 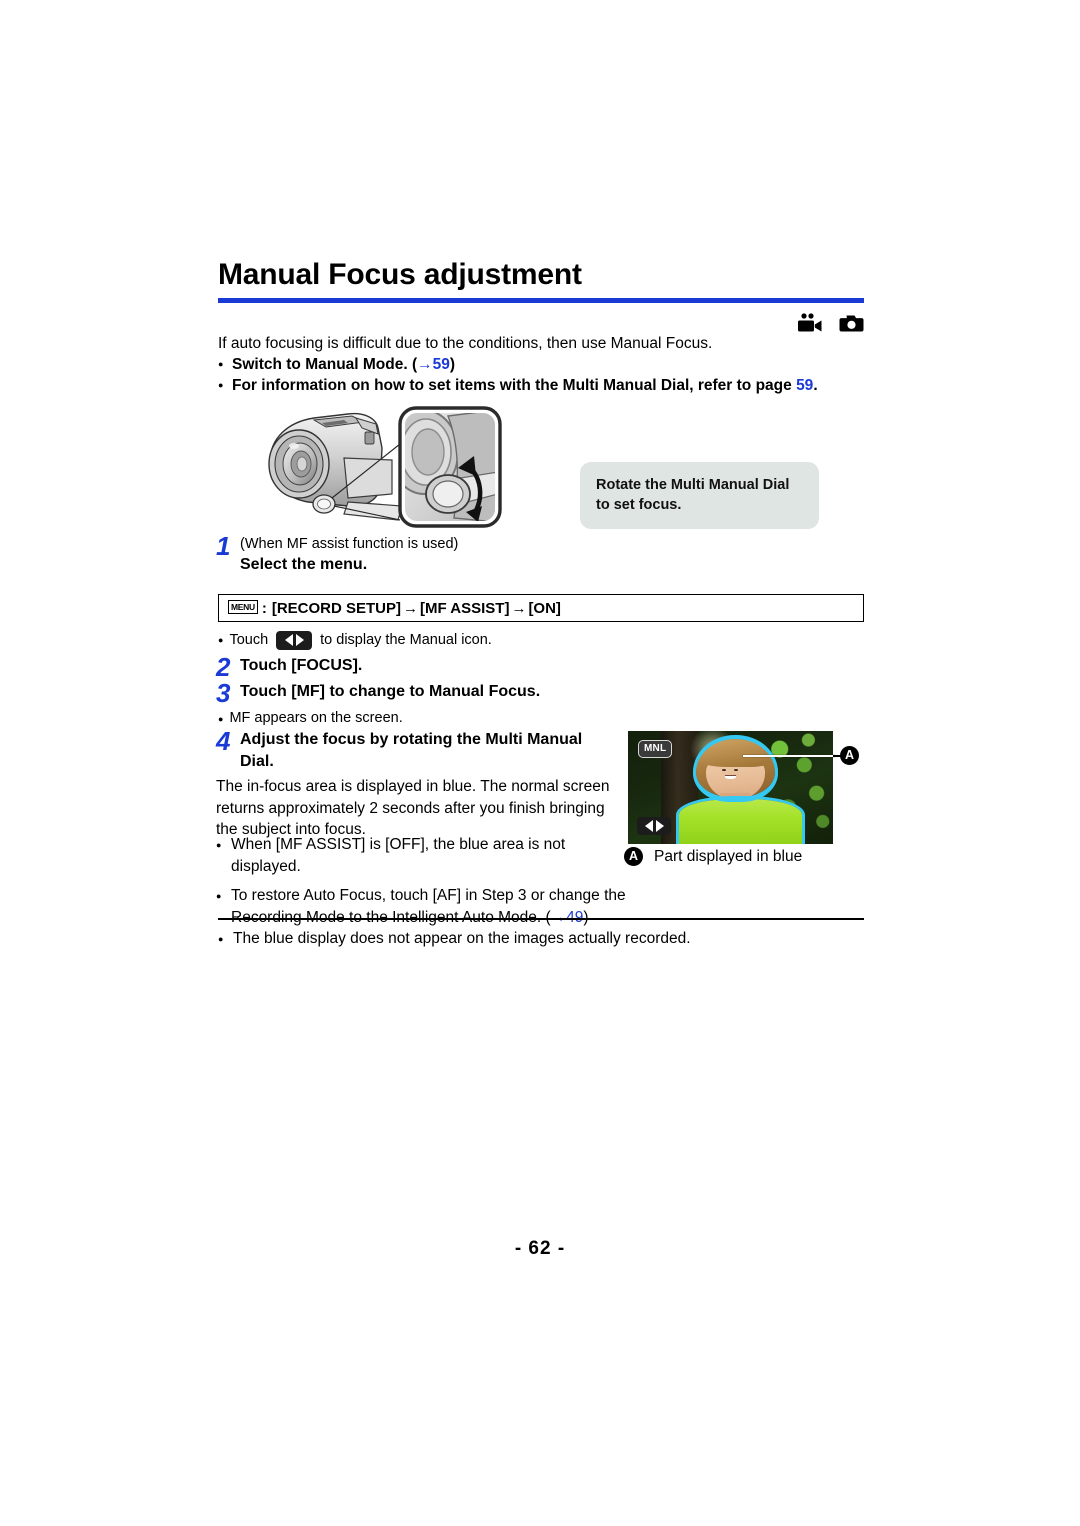 I want to click on mnl-badge: MNL, so click(x=655, y=749).